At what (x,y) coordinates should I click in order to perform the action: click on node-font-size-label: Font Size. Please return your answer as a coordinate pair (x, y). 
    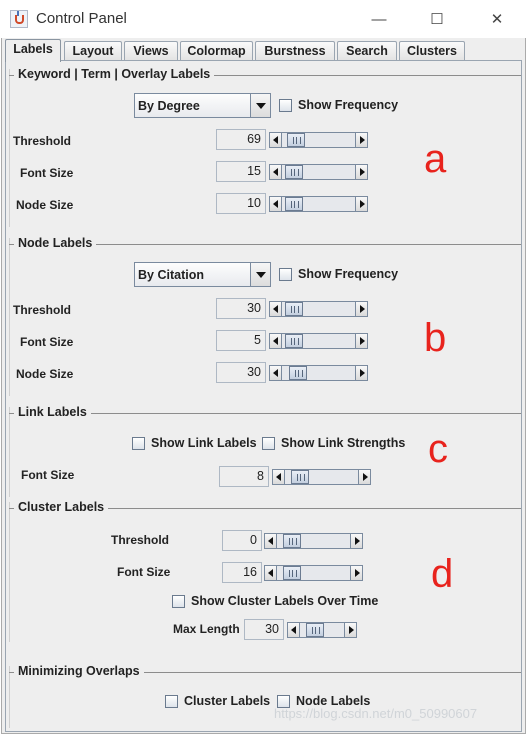
    Looking at the image, I should click on (47, 342).